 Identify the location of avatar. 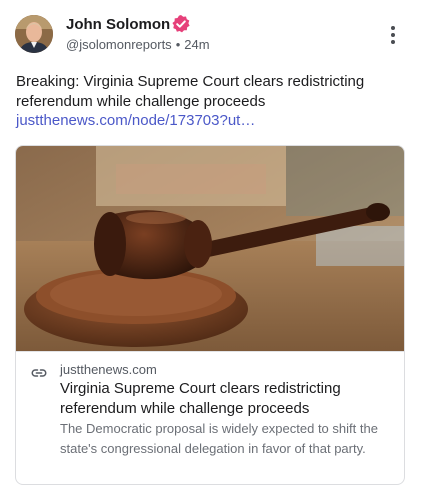
(34, 34).